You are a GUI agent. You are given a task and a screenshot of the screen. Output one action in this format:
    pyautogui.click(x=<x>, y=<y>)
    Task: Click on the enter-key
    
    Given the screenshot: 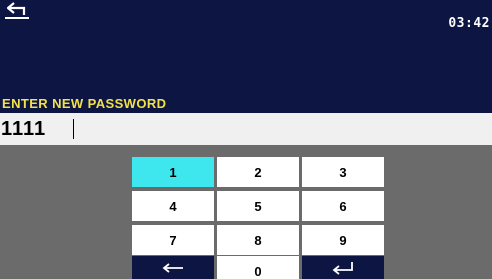 What is the action you would take?
    pyautogui.click(x=343, y=267)
    